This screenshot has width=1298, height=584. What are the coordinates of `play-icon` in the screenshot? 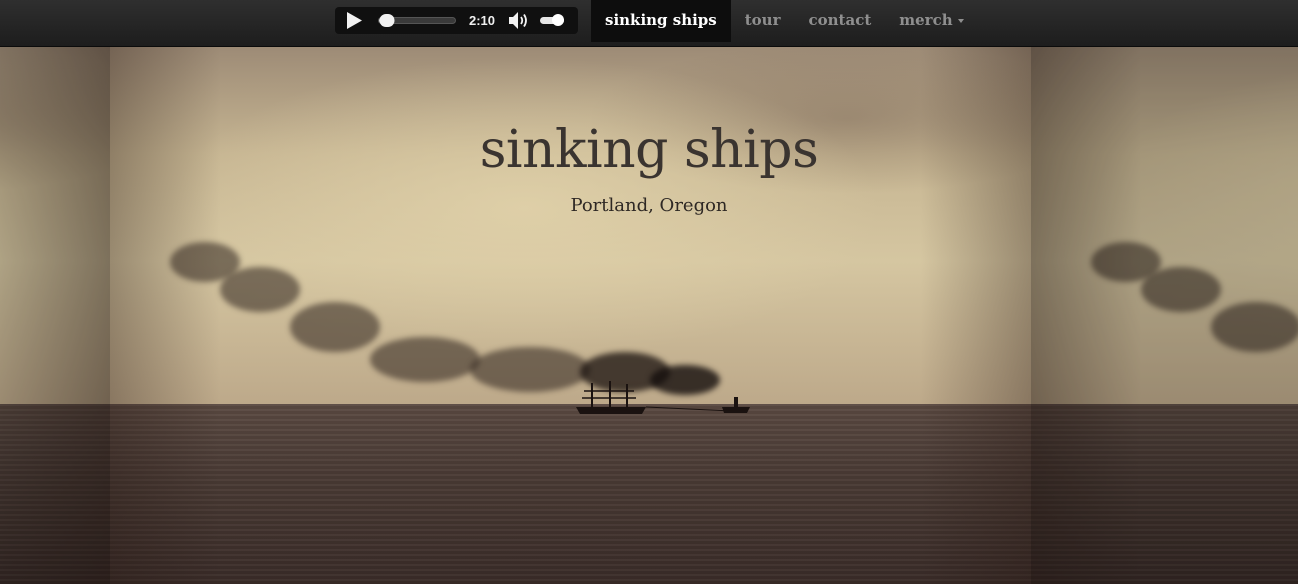 It's located at (354, 20).